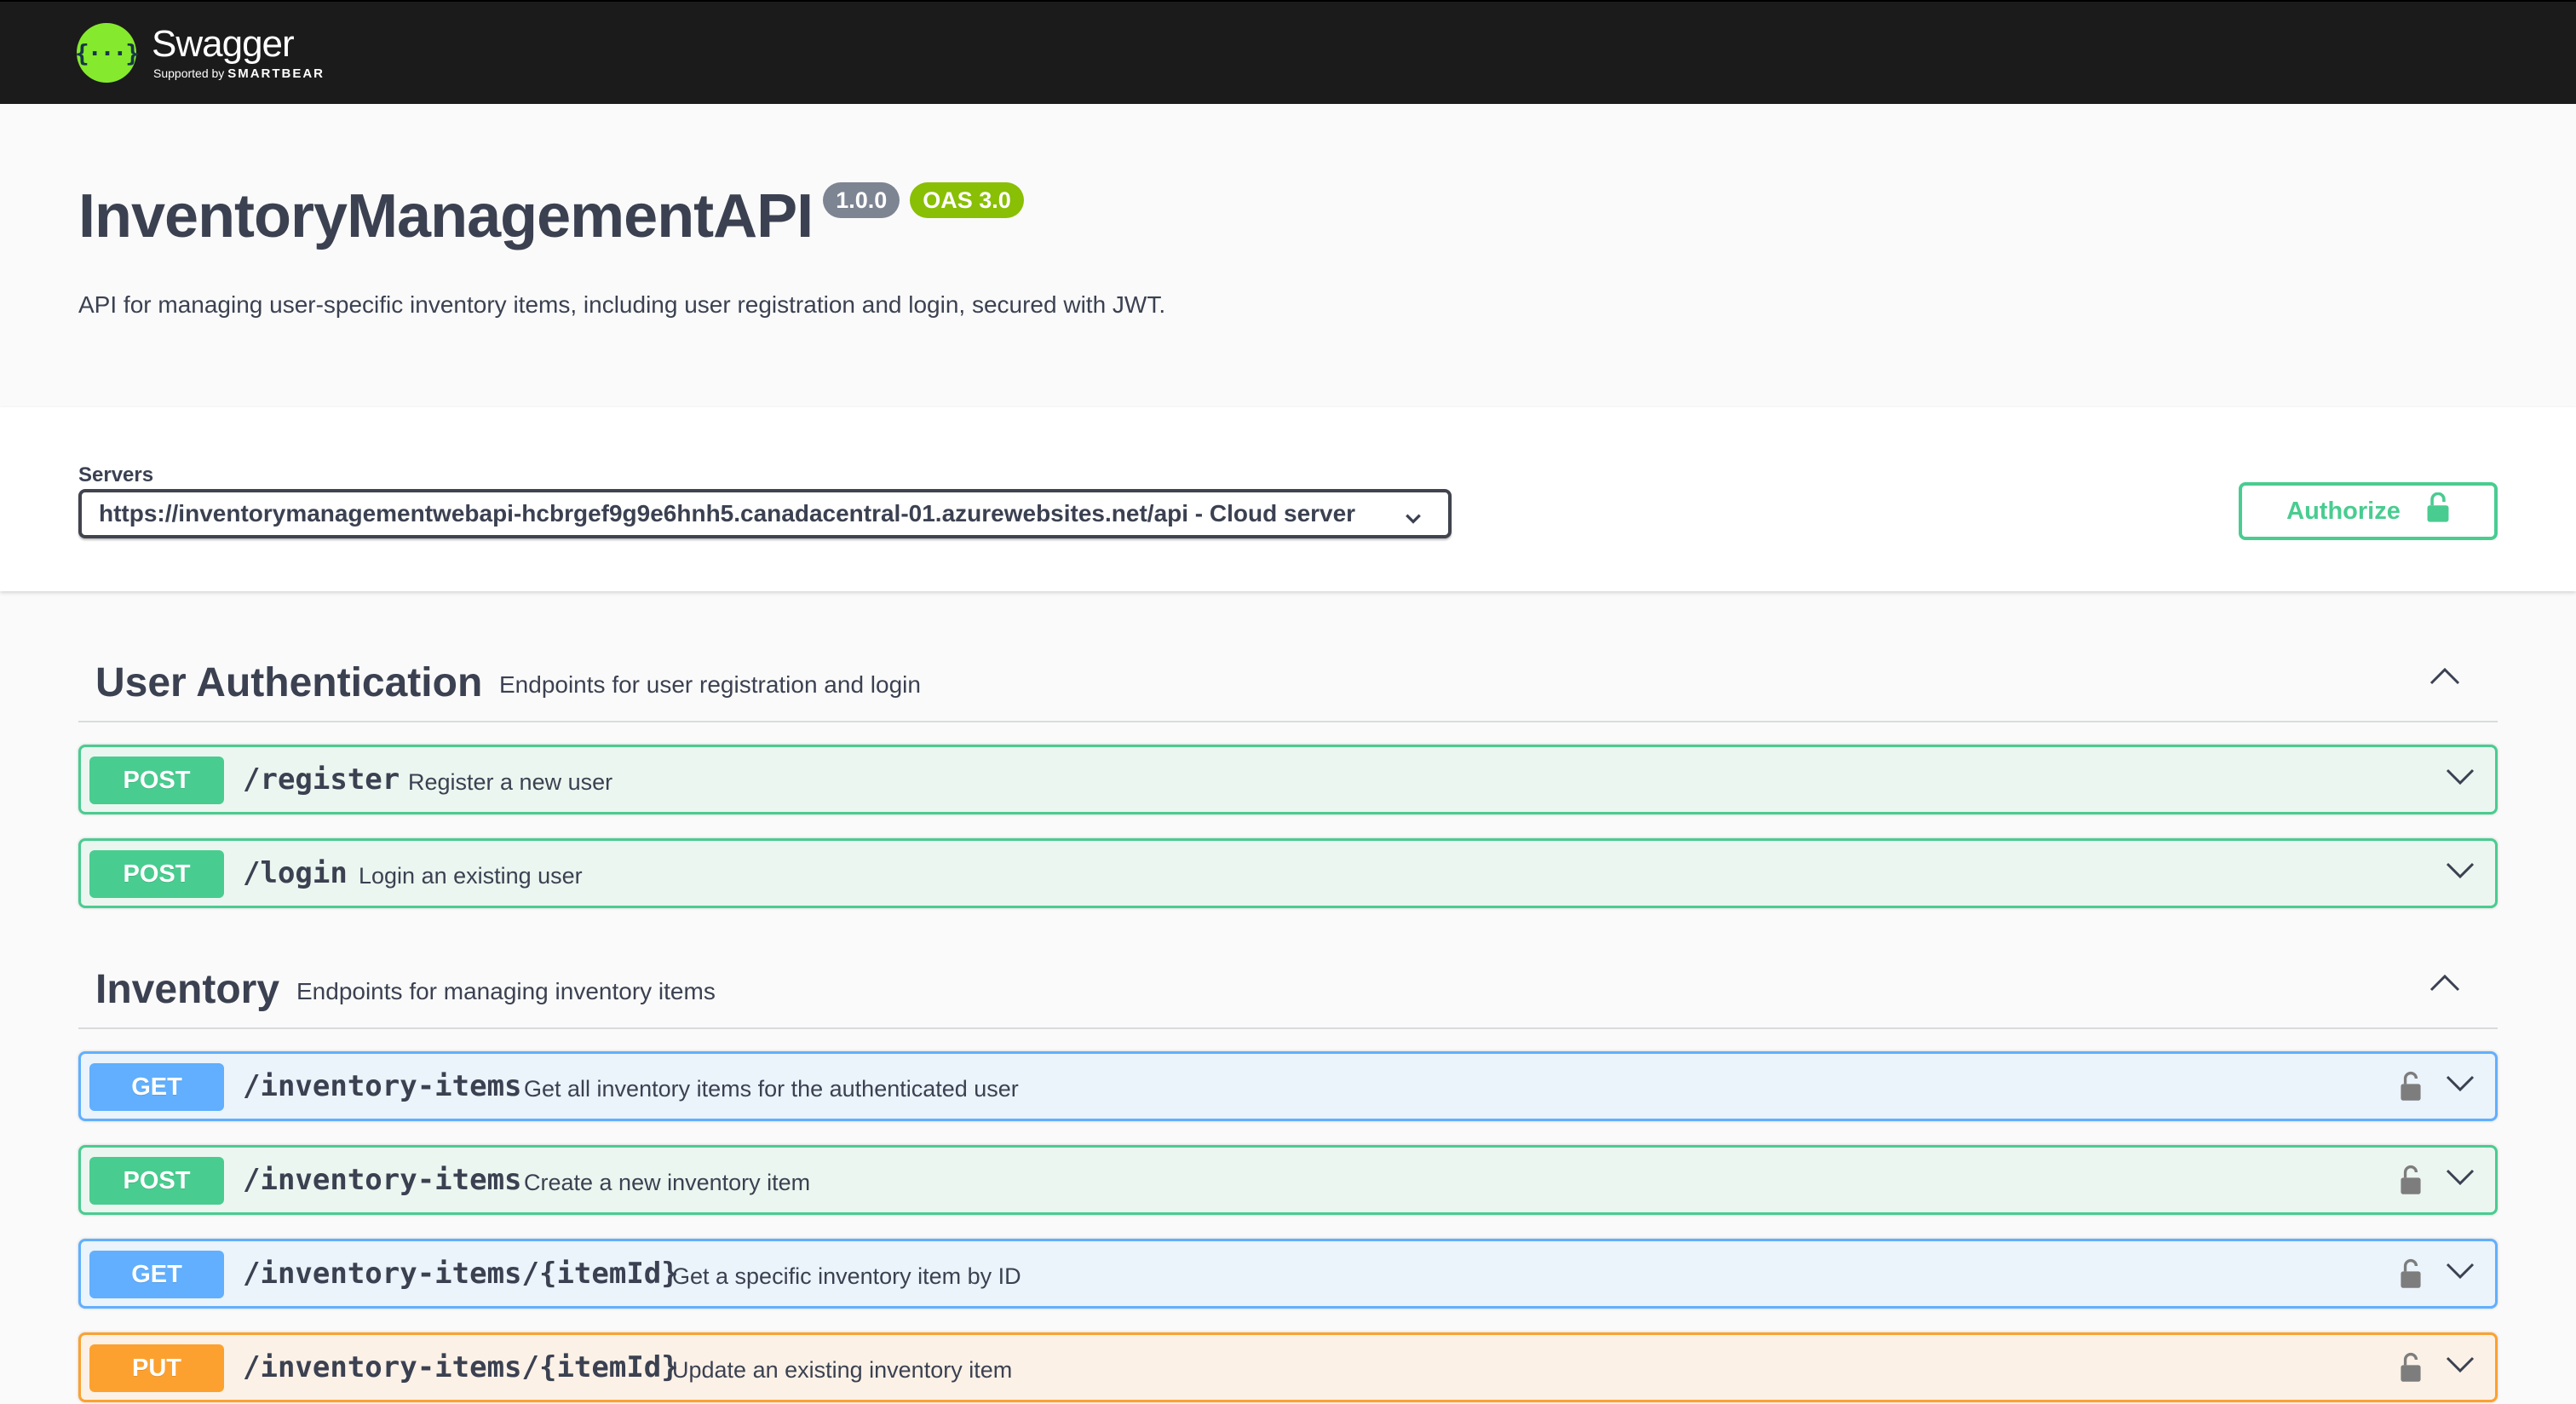 The height and width of the screenshot is (1404, 2576). What do you see at coordinates (1288, 873) in the screenshot?
I see `operation-post-login: POST /login Login an existing user` at bounding box center [1288, 873].